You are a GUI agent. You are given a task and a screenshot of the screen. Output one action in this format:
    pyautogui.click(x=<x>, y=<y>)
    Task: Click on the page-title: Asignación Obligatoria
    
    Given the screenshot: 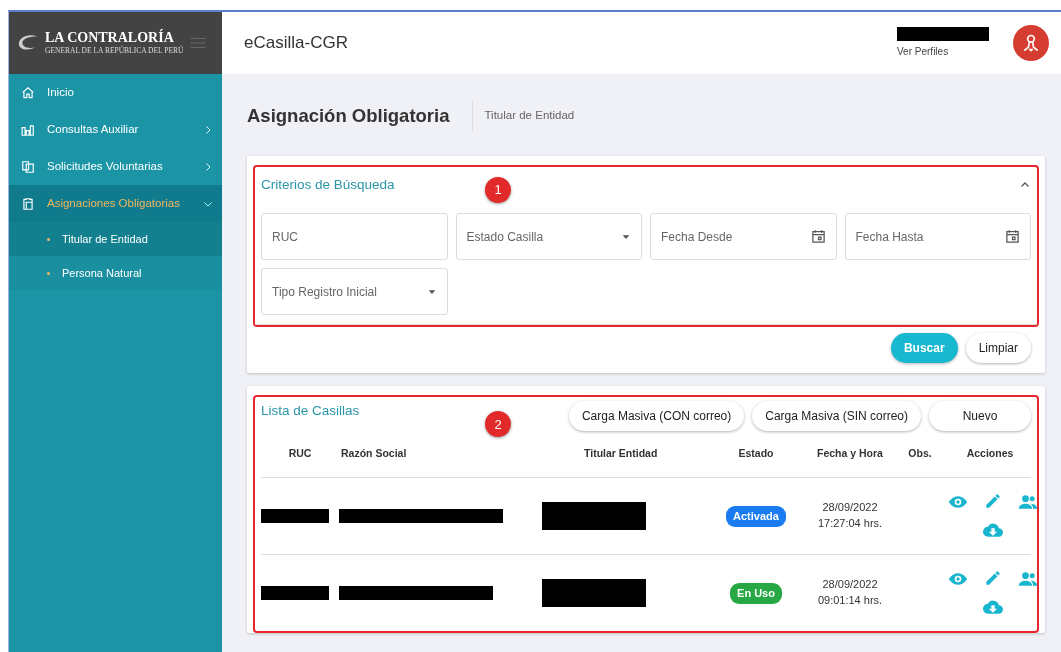 What is the action you would take?
    pyautogui.click(x=348, y=116)
    